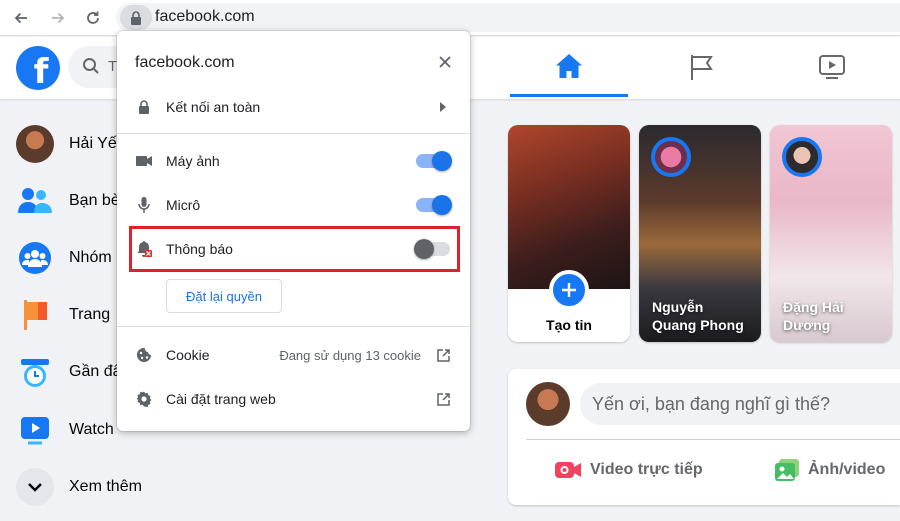  Describe the element at coordinates (221, 399) in the screenshot. I see `site-settings-label: Cài đặt trang web` at that location.